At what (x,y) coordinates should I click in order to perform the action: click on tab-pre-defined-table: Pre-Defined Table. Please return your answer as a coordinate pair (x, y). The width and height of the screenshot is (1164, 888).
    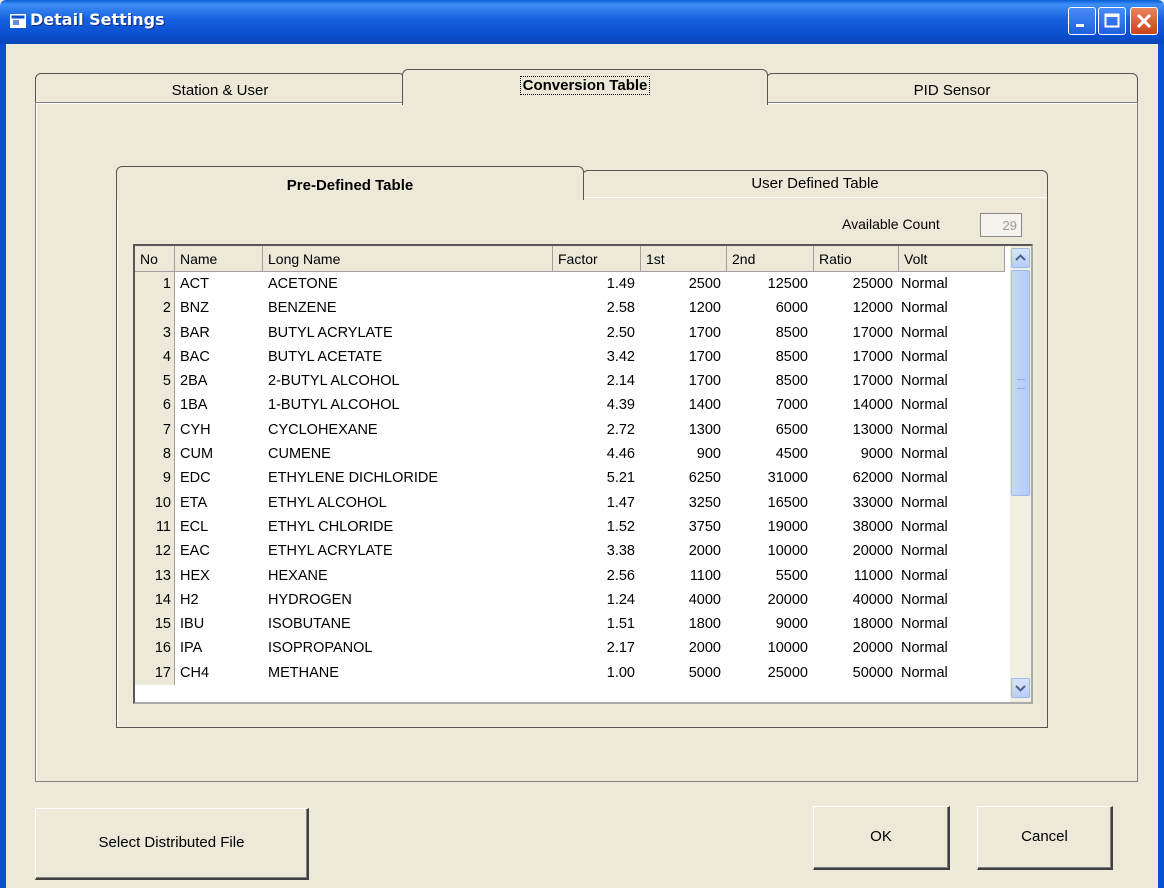
    Looking at the image, I should click on (350, 183).